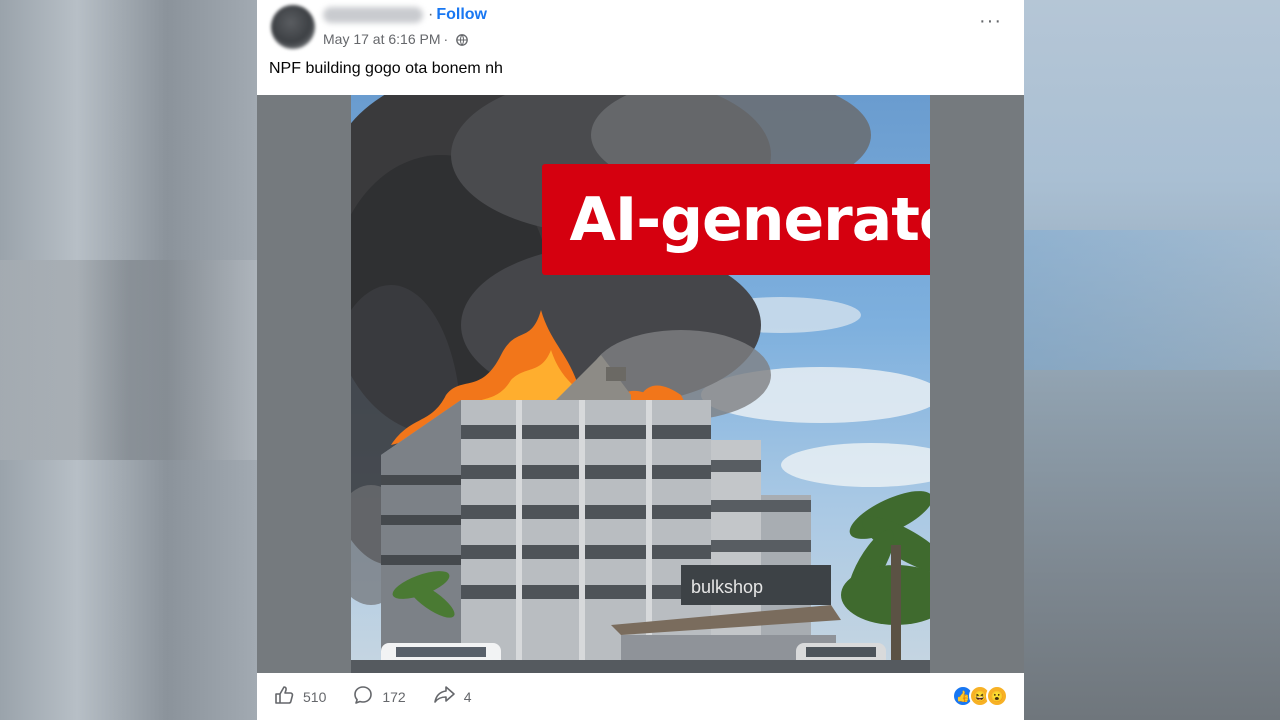 The width and height of the screenshot is (1280, 720). Describe the element at coordinates (293, 27) in the screenshot. I see `avatar` at that location.